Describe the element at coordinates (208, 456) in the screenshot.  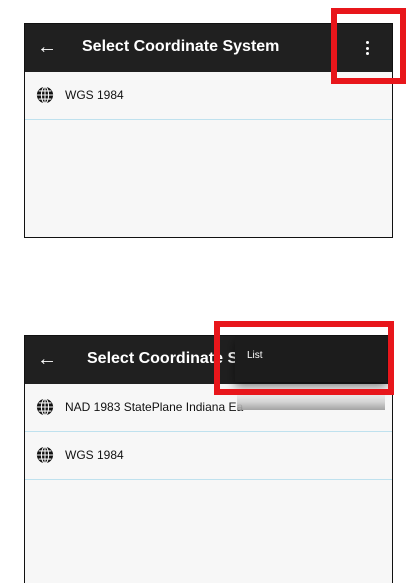
I see `list-item: WGS 1984` at that location.